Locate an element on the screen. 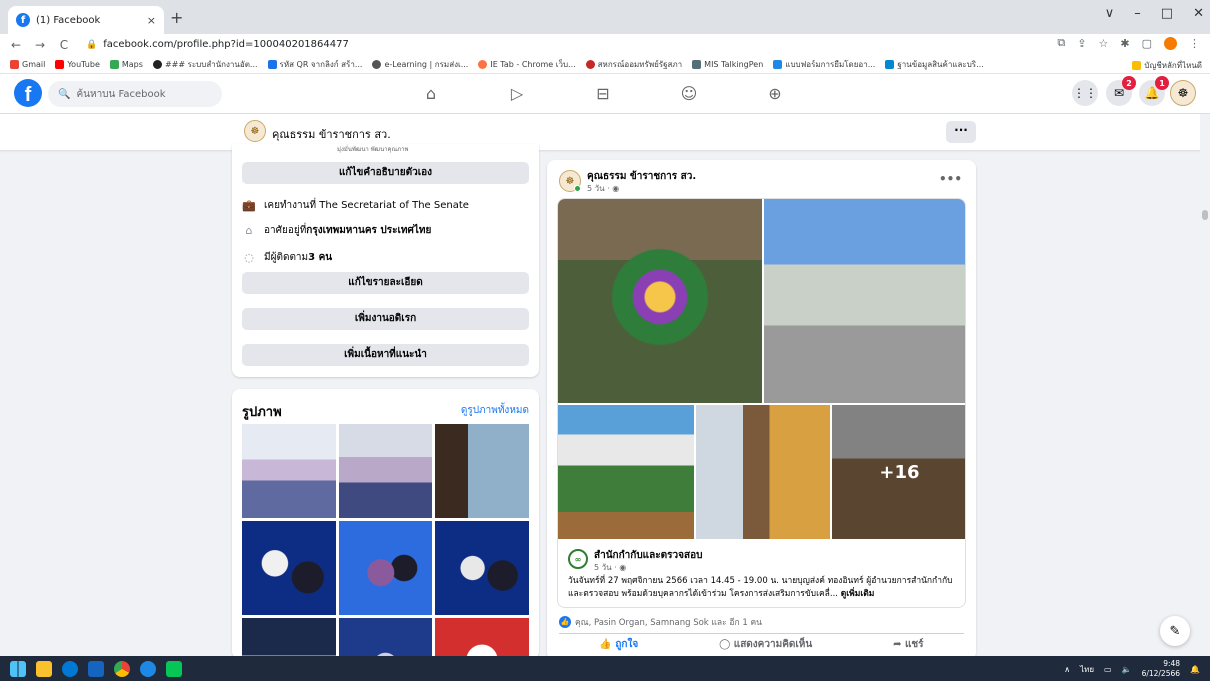 The width and height of the screenshot is (1210, 681). bookmark-mis-talkingpen: MIS TalkingPen is located at coordinates (727, 64).